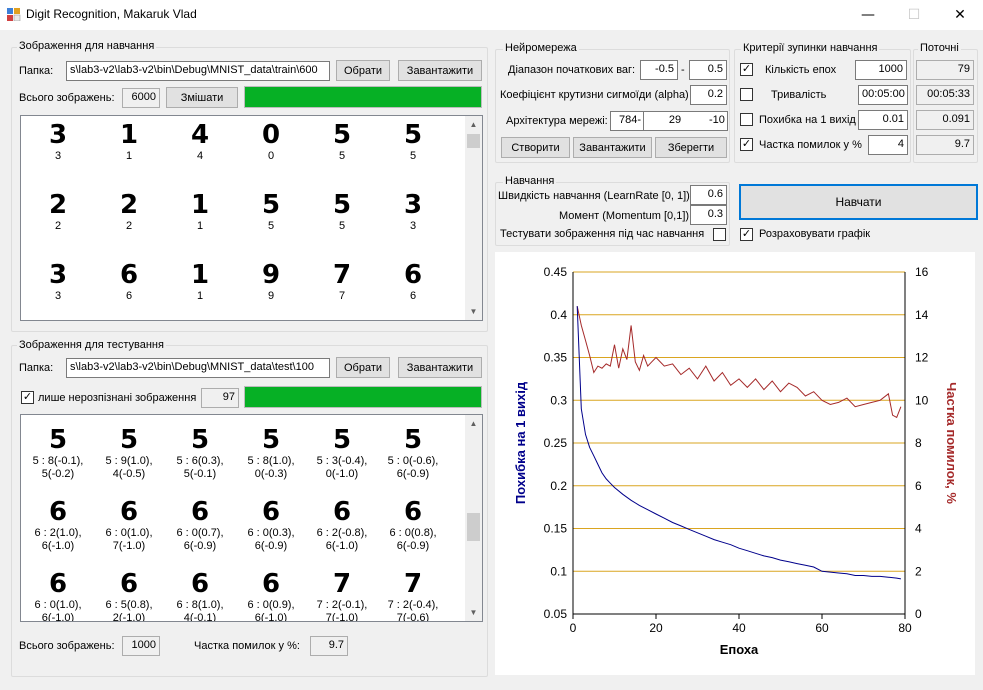 The width and height of the screenshot is (983, 690). What do you see at coordinates (556, 614) in the screenshot?
I see `y-tick-label: 0.05` at bounding box center [556, 614].